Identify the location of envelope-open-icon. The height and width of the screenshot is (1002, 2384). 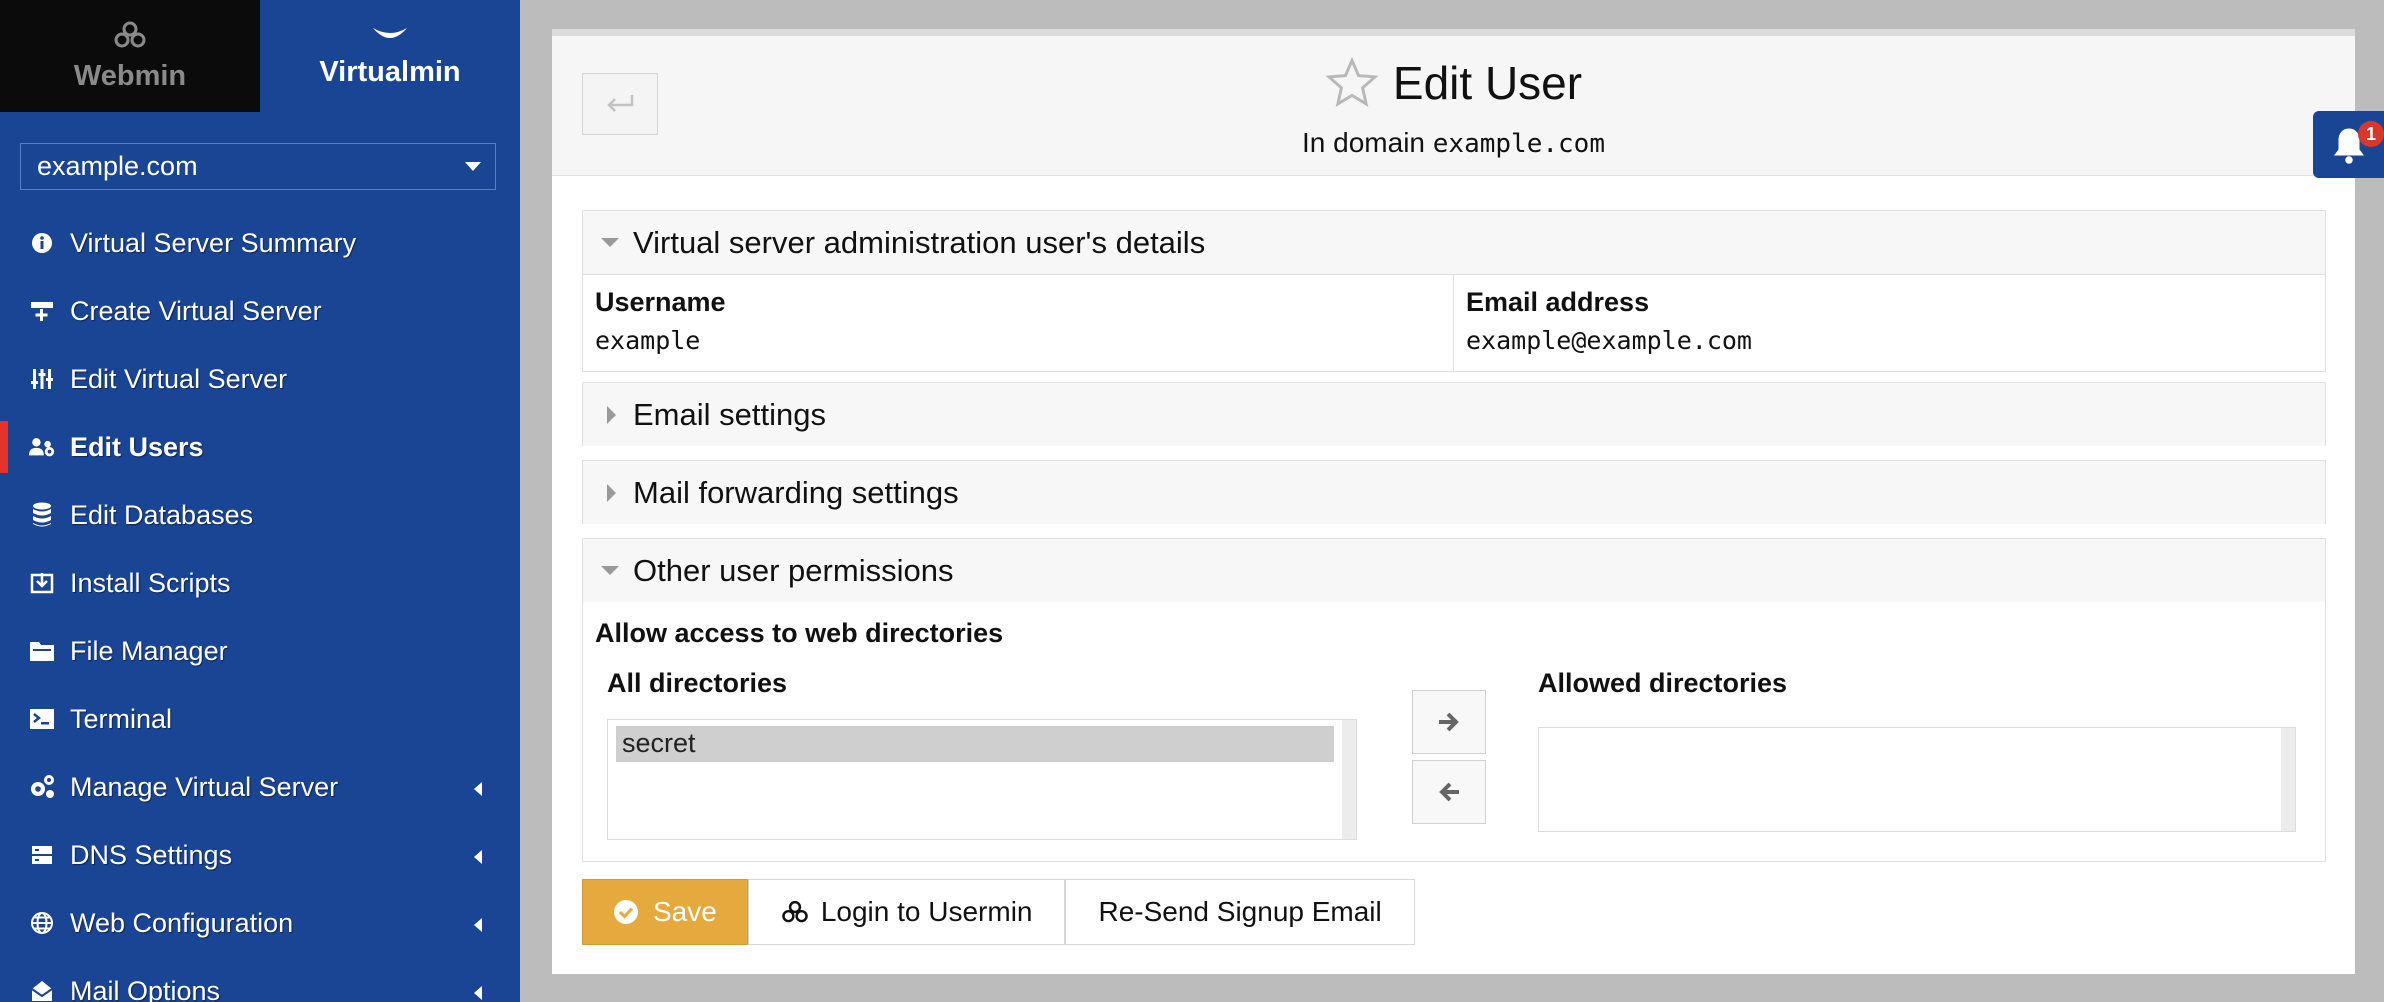
(42, 989).